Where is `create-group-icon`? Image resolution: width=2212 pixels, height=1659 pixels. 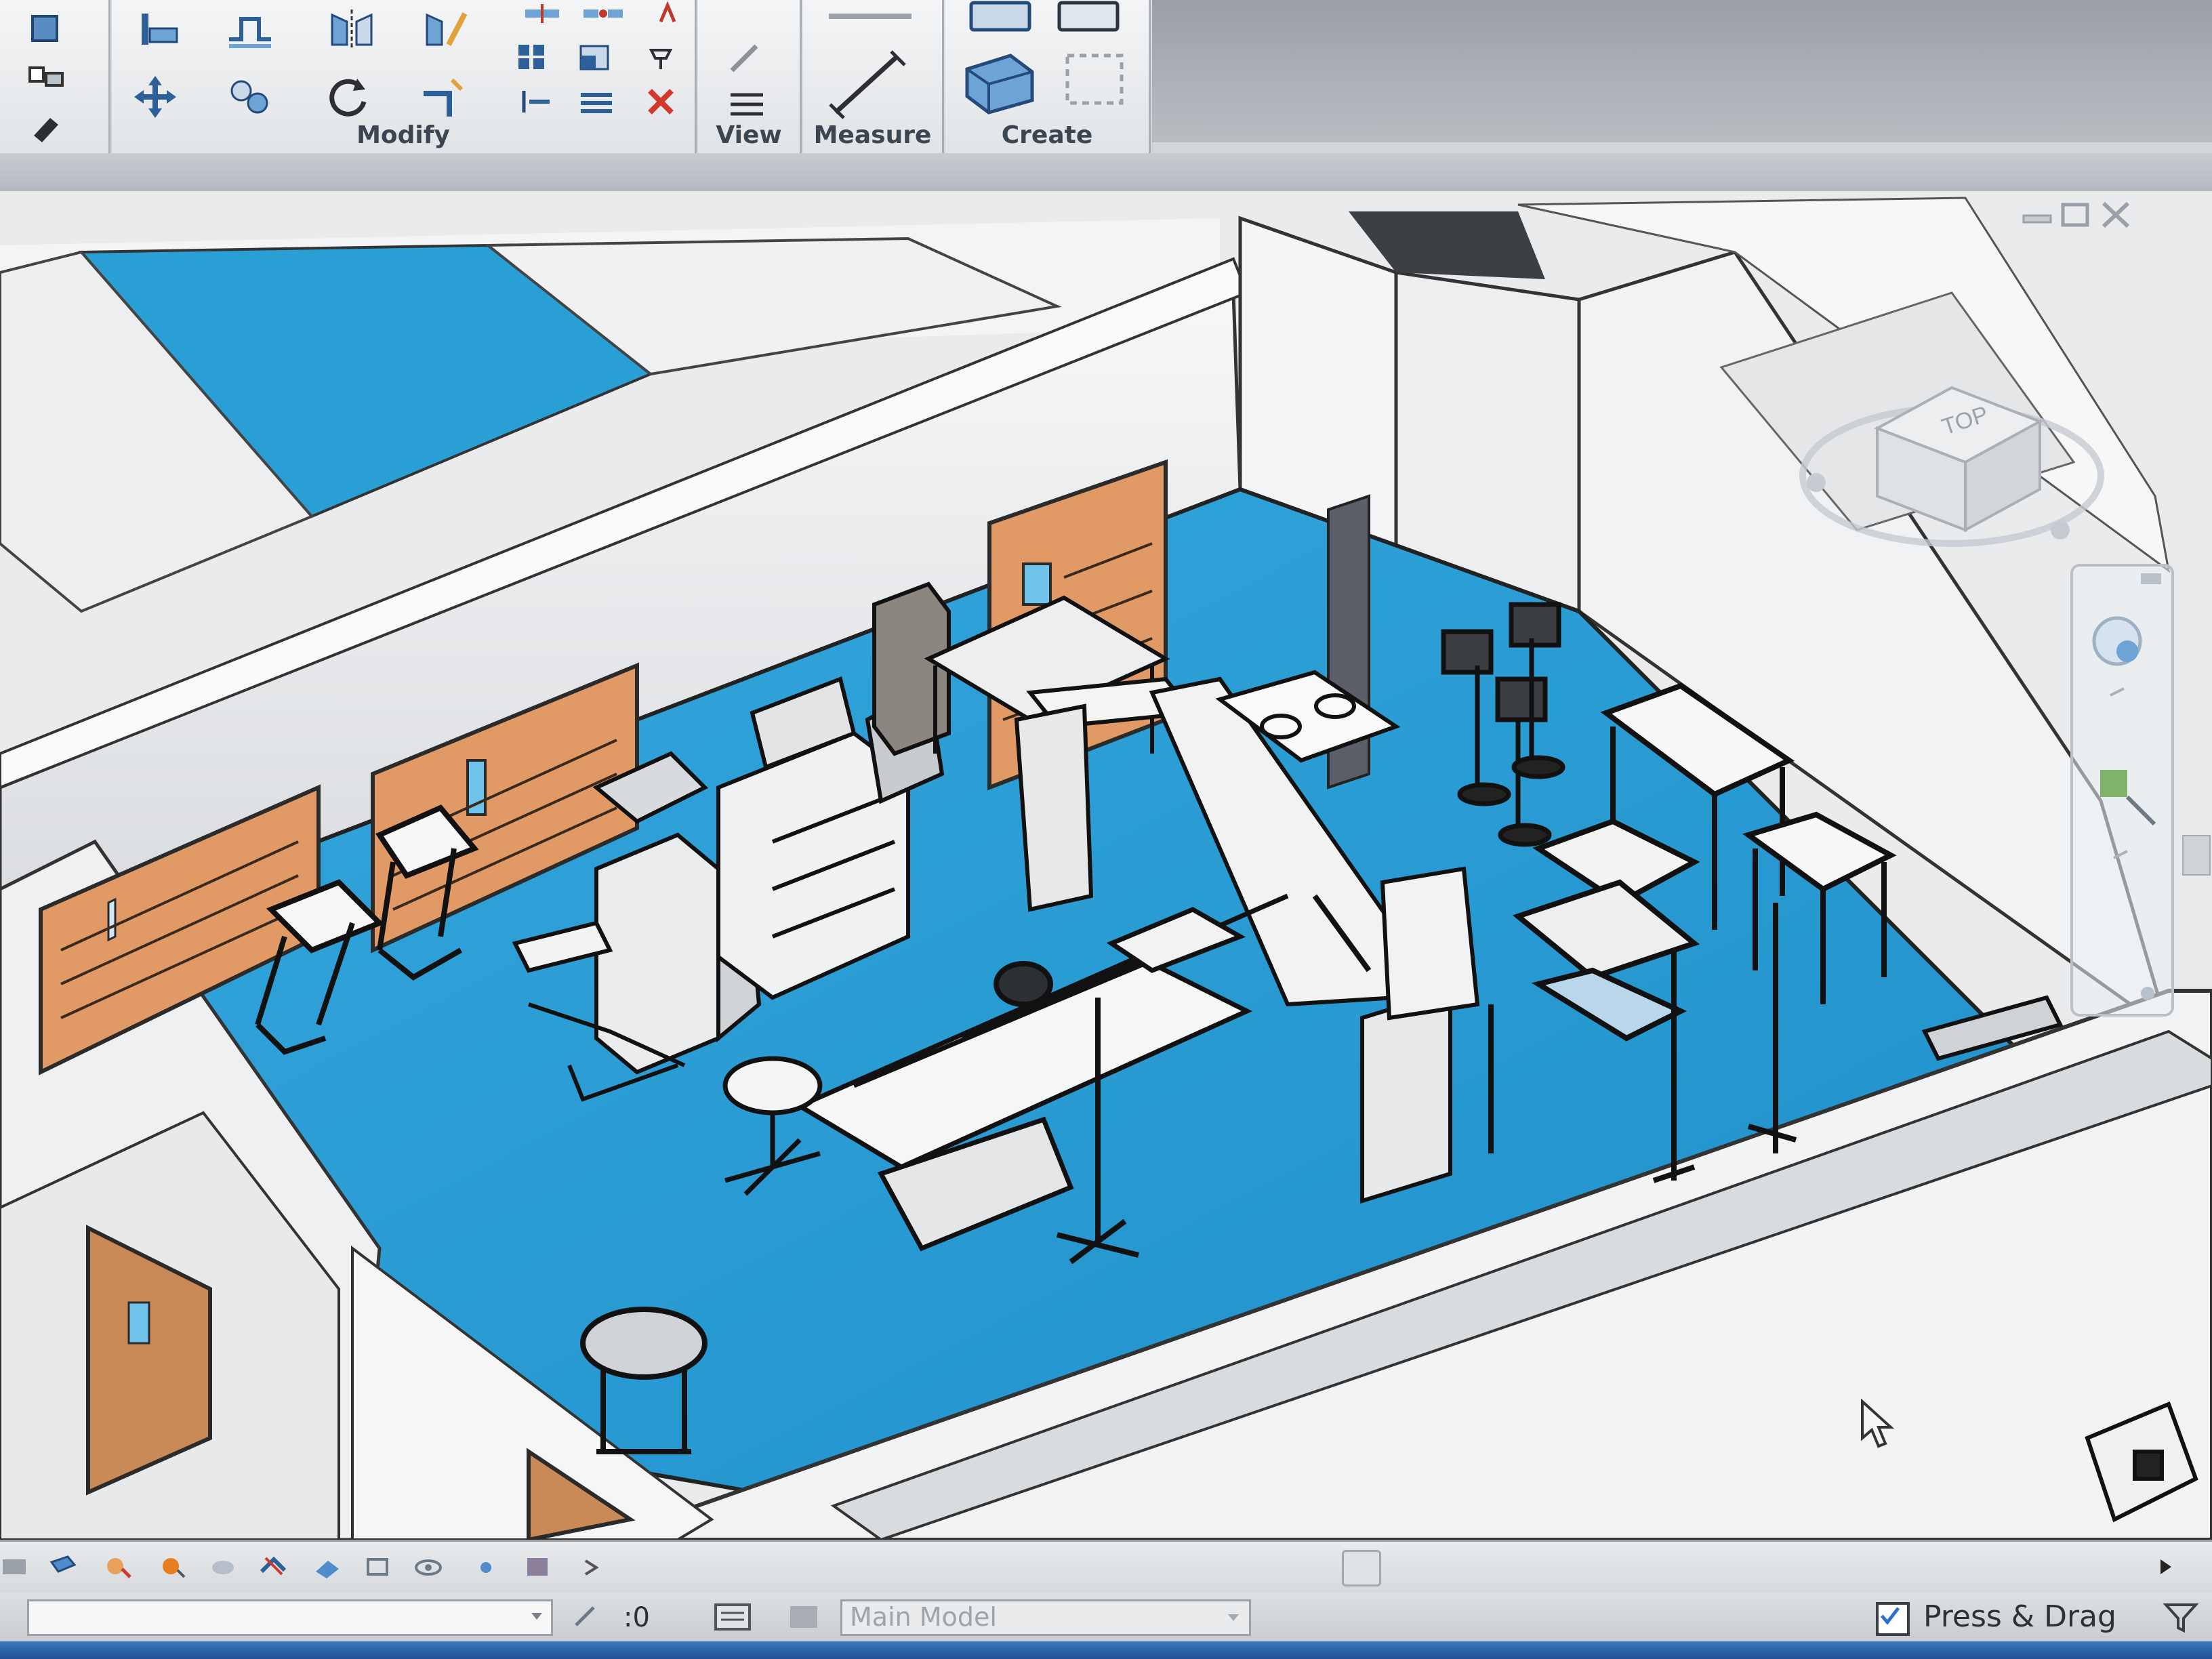 create-group-icon is located at coordinates (1000, 80).